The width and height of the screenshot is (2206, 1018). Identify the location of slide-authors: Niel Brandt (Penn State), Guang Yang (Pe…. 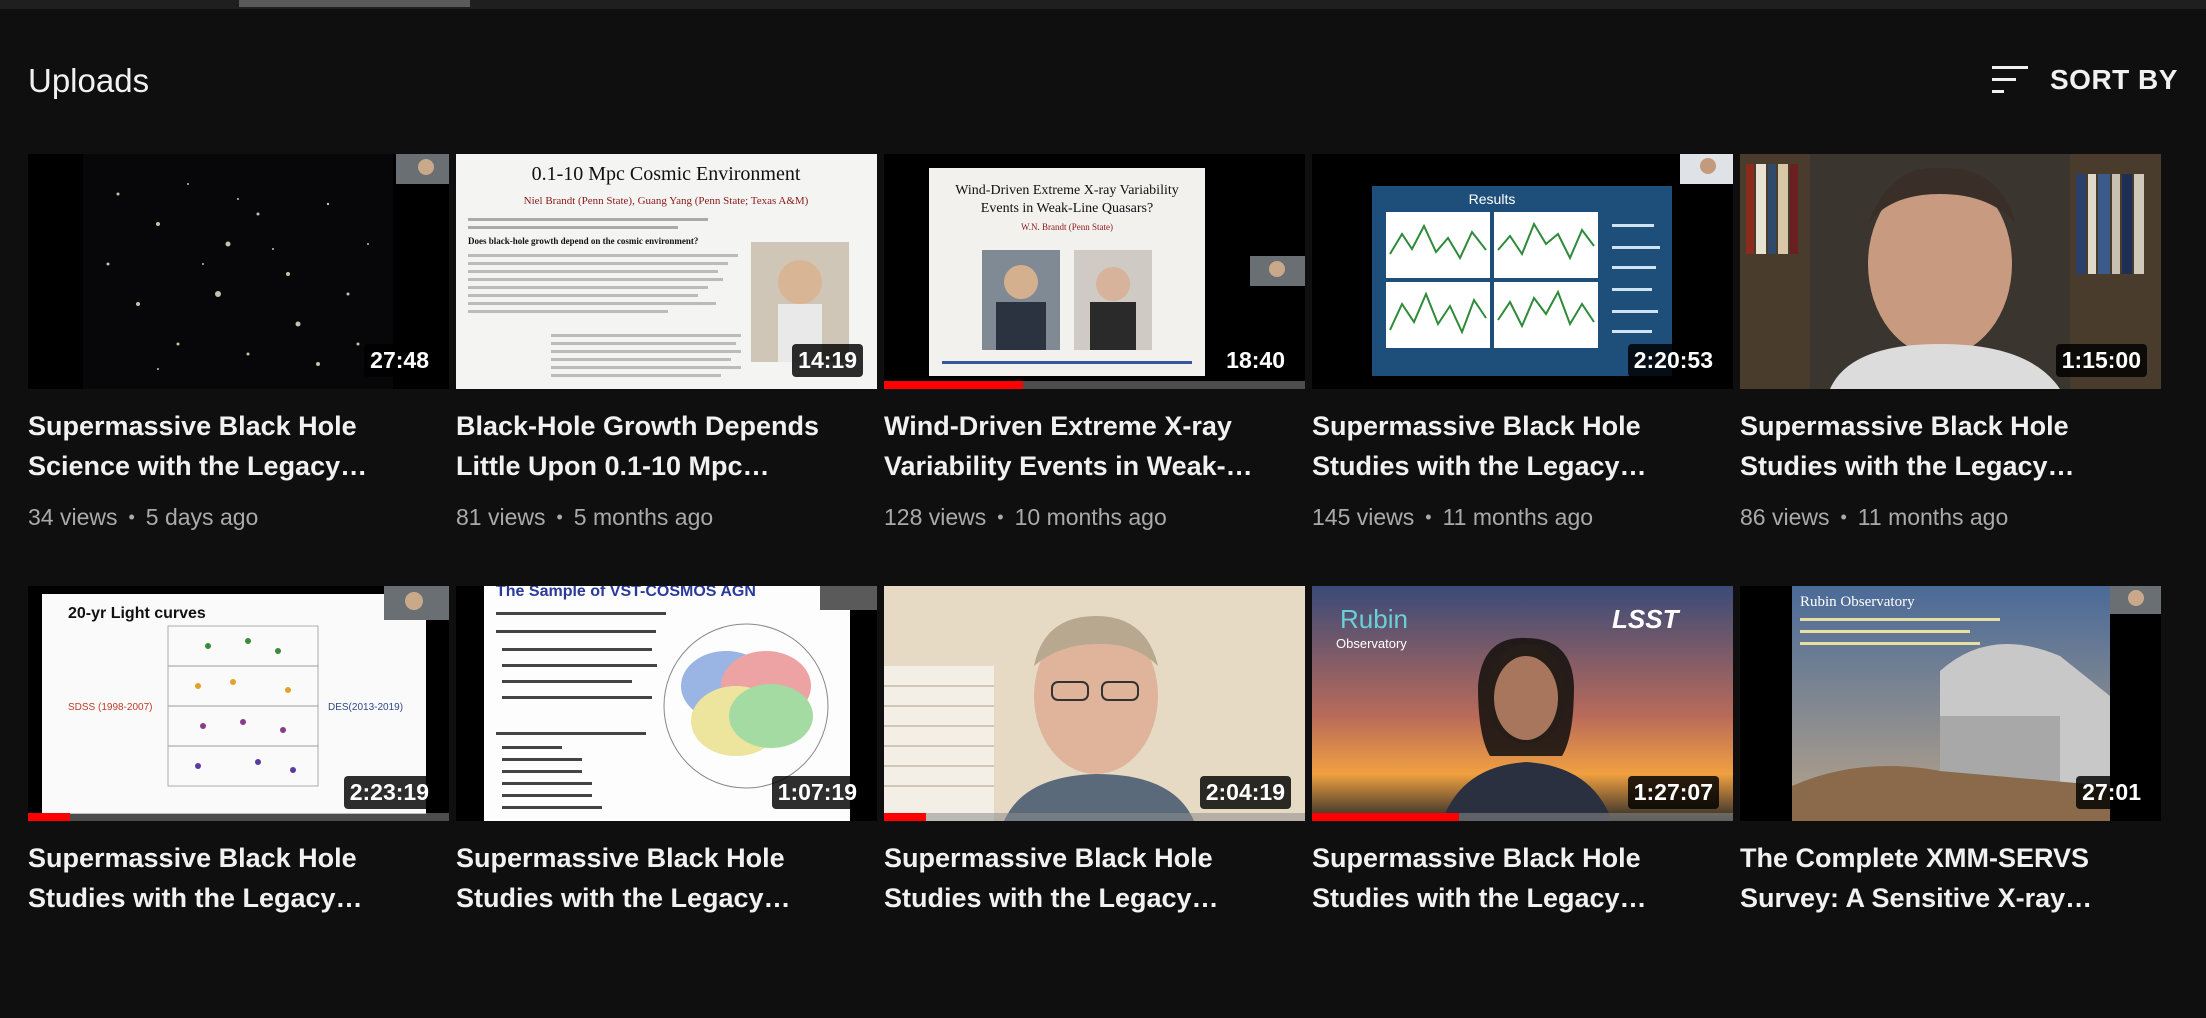
(666, 201).